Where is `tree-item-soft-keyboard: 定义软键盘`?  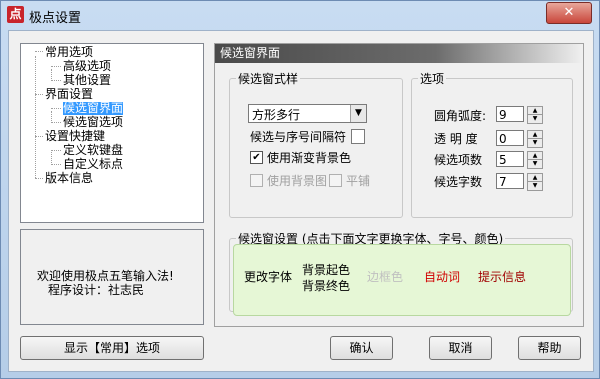 tree-item-soft-keyboard: 定义软键盘 is located at coordinates (93, 150).